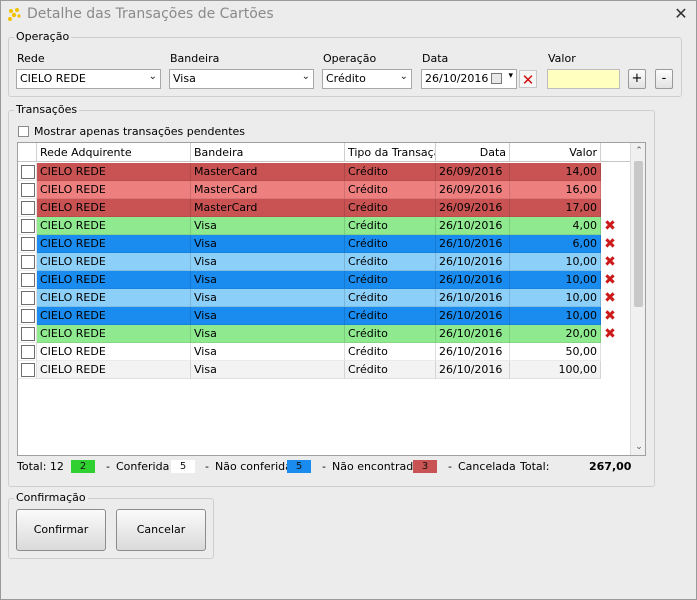 Image resolution: width=697 pixels, height=600 pixels. Describe the element at coordinates (637, 79) in the screenshot. I see `add-button: +` at that location.